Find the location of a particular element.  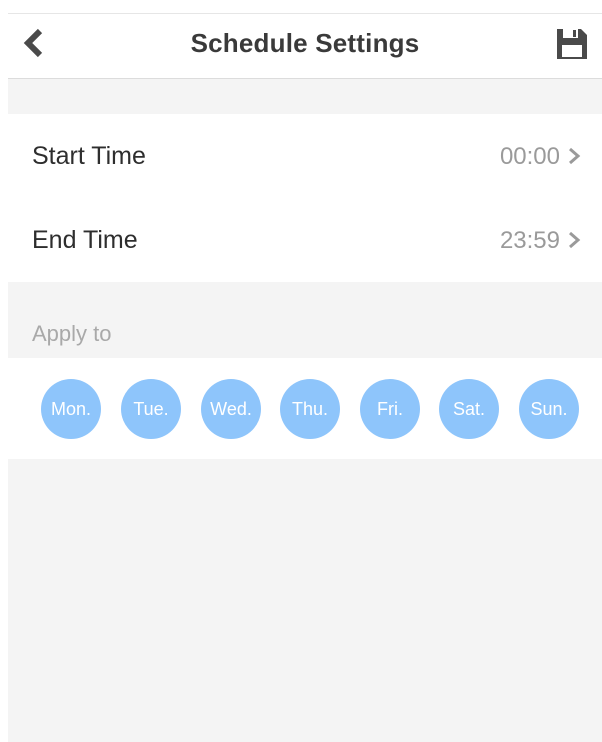

day-button-mon: Mon. is located at coordinates (71, 409).